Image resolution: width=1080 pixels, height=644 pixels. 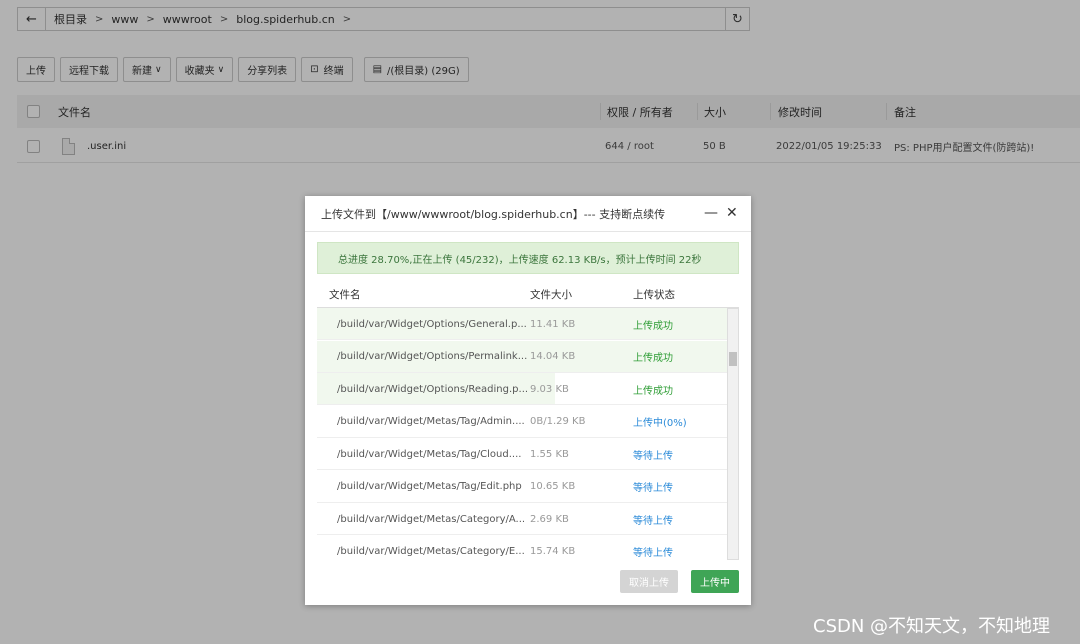 I want to click on close-icon: ✕, so click(x=732, y=213).